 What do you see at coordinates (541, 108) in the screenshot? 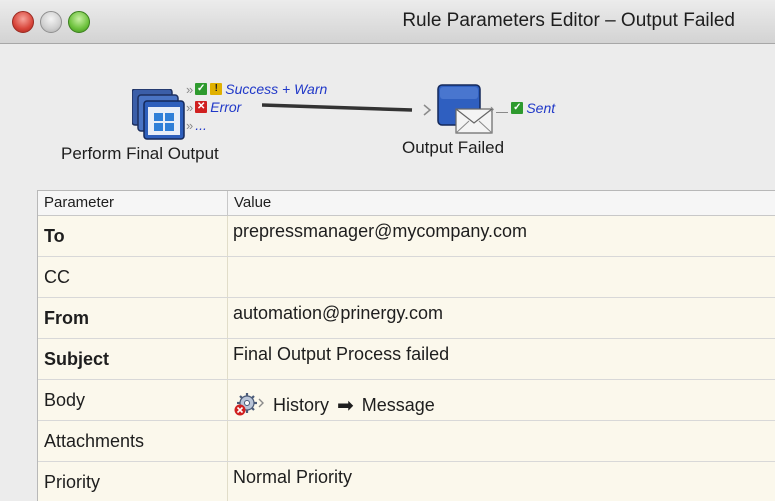
I see `port-label: Sent` at bounding box center [541, 108].